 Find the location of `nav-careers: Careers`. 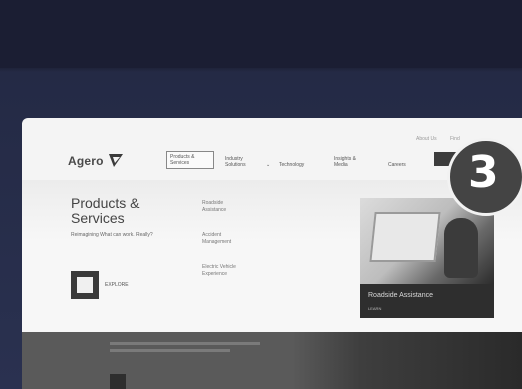

nav-careers: Careers is located at coordinates (397, 165).